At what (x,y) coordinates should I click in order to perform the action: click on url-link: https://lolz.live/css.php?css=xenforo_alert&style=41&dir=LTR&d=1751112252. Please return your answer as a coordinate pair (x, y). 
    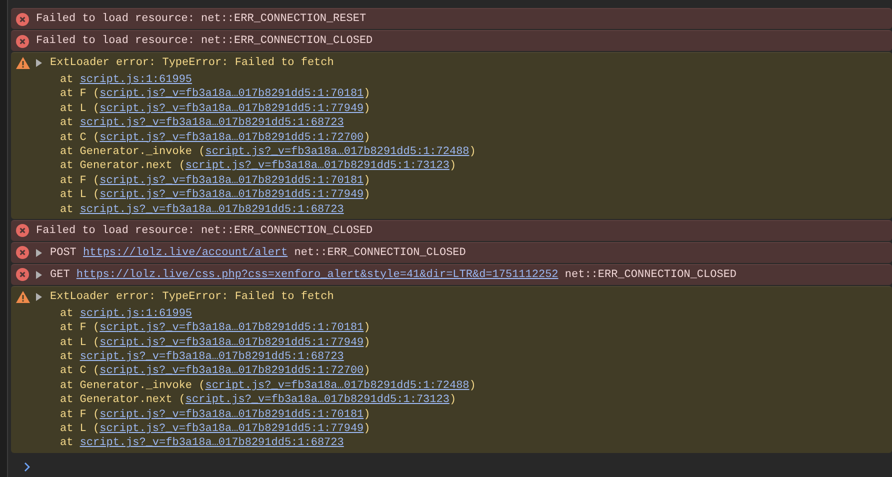
    Looking at the image, I should click on (317, 274).